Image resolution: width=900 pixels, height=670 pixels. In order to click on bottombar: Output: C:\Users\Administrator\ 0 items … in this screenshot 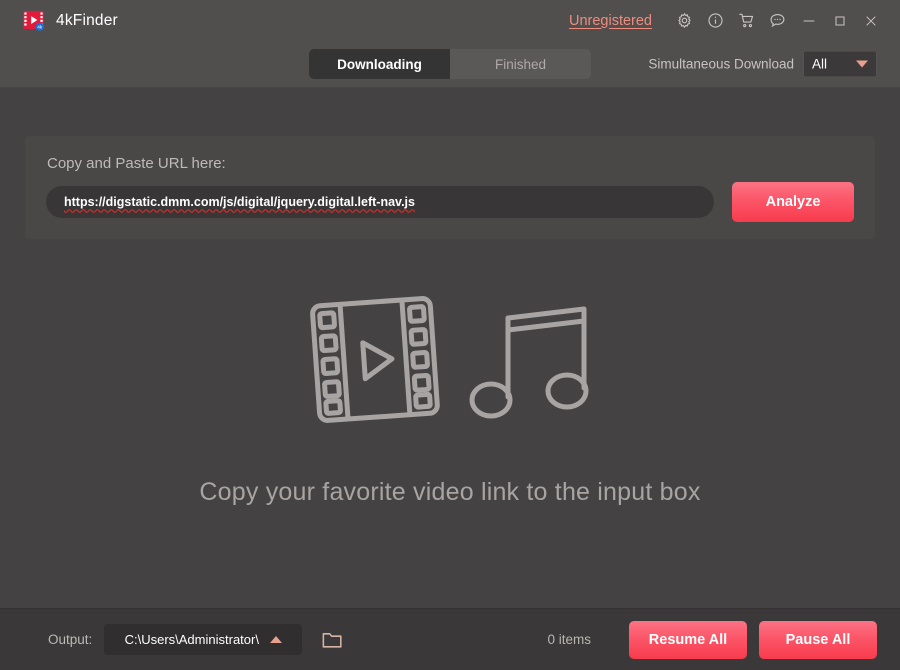, I will do `click(450, 639)`.